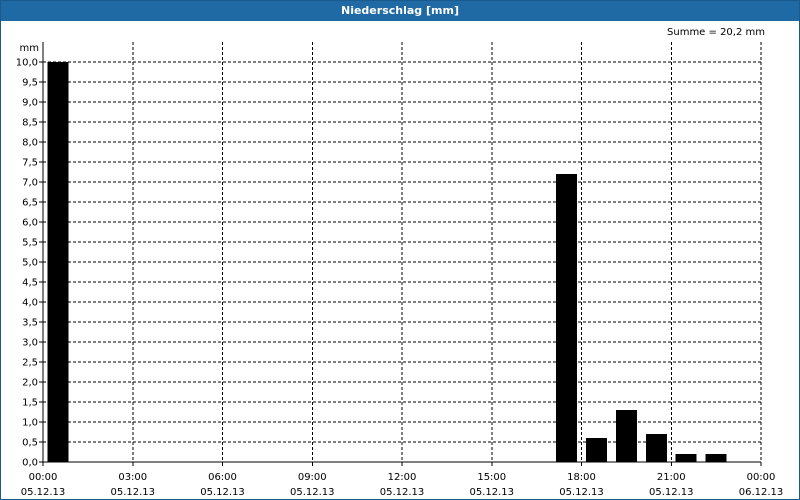 The image size is (800, 500). I want to click on x-tick-time-label: 15:00, so click(491, 477).